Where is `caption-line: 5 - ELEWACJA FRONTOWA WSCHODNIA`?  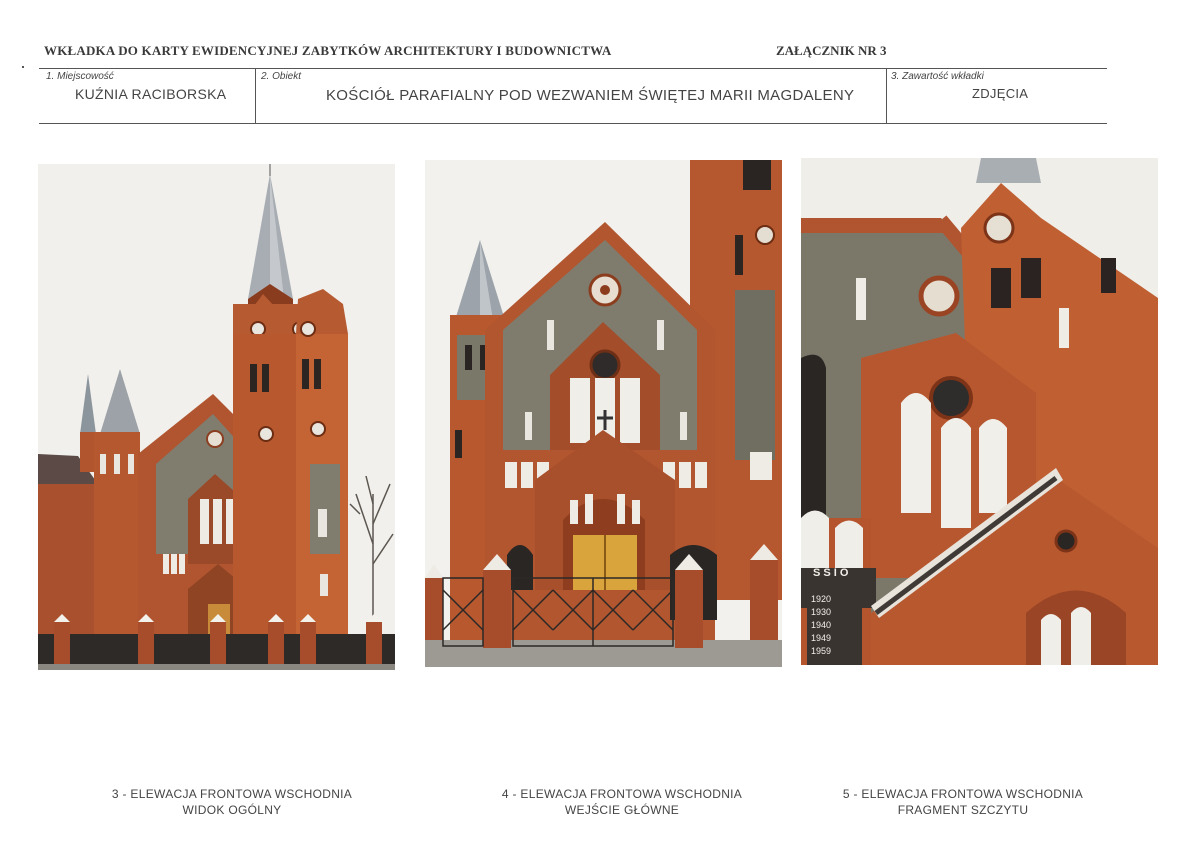 caption-line: 5 - ELEWACJA FRONTOWA WSCHODNIA is located at coordinates (963, 794).